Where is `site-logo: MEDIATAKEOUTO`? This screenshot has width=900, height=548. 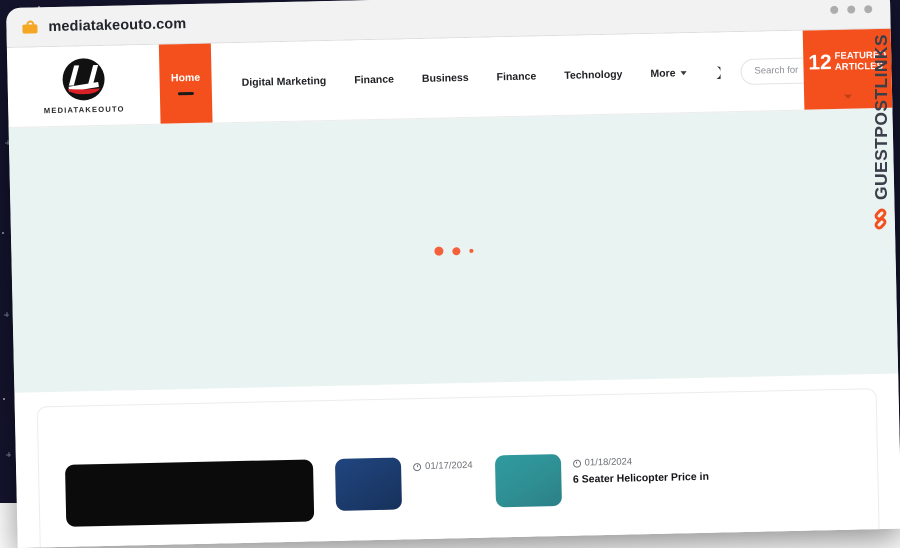
site-logo: MEDIATAKEOUTO is located at coordinates (84, 86).